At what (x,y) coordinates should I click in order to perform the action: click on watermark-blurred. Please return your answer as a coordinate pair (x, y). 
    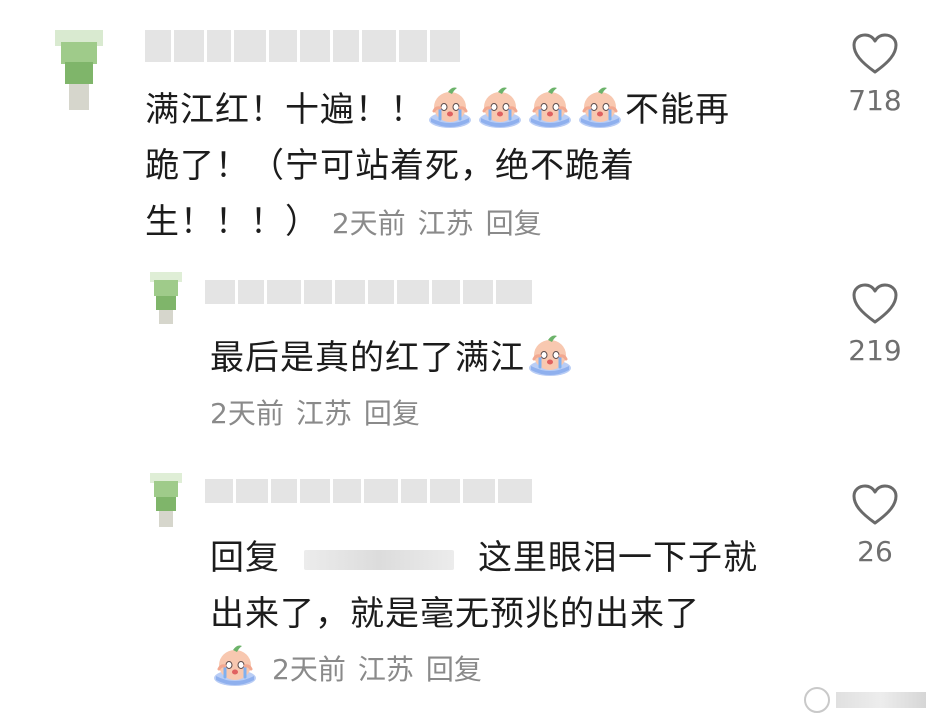
    Looking at the image, I should click on (865, 700).